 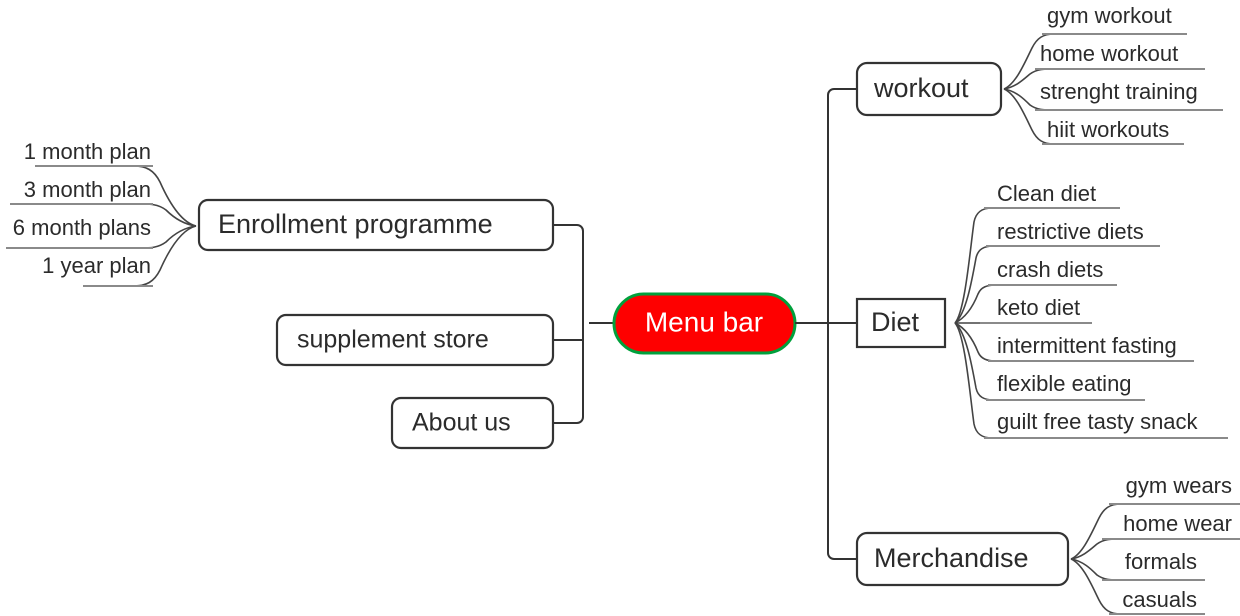 What do you see at coordinates (1161, 561) in the screenshot?
I see `leaf-label-formals: formals` at bounding box center [1161, 561].